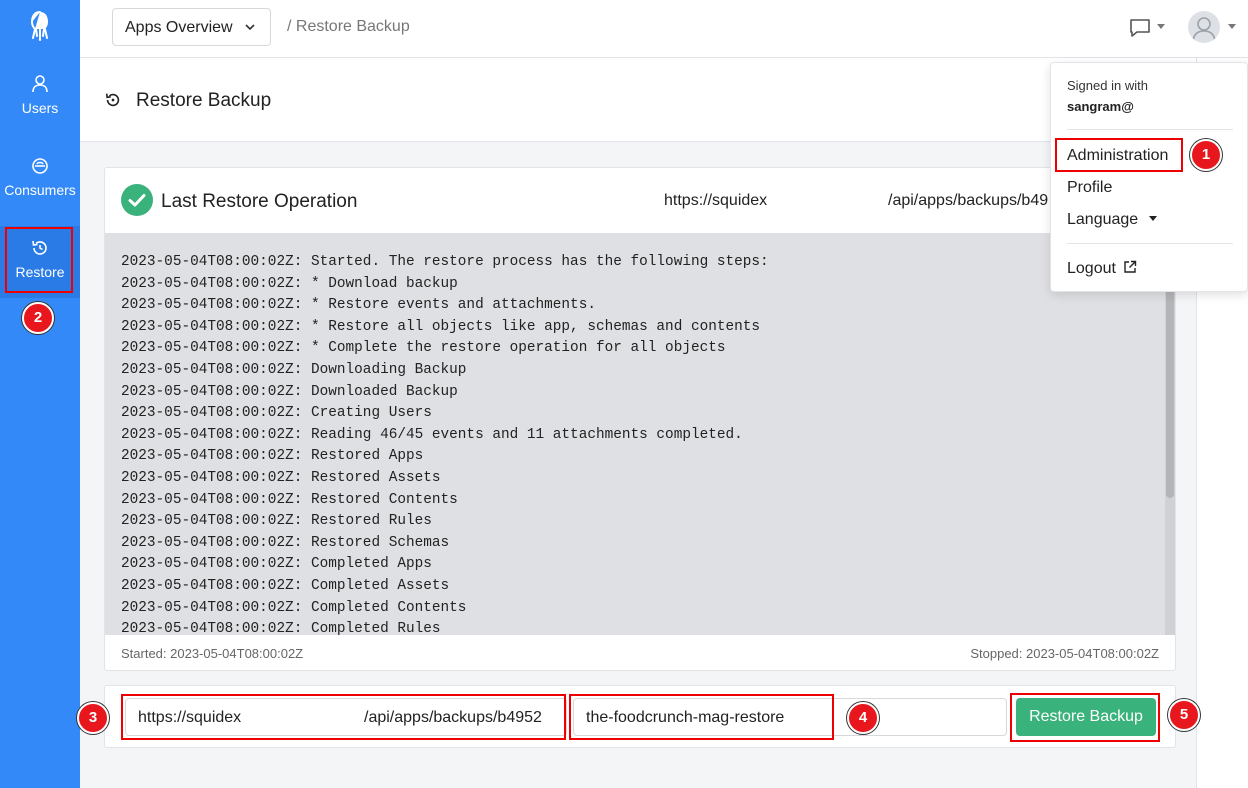 The height and width of the screenshot is (788, 1248). I want to click on sidebar-item-users: Users, so click(40, 98).